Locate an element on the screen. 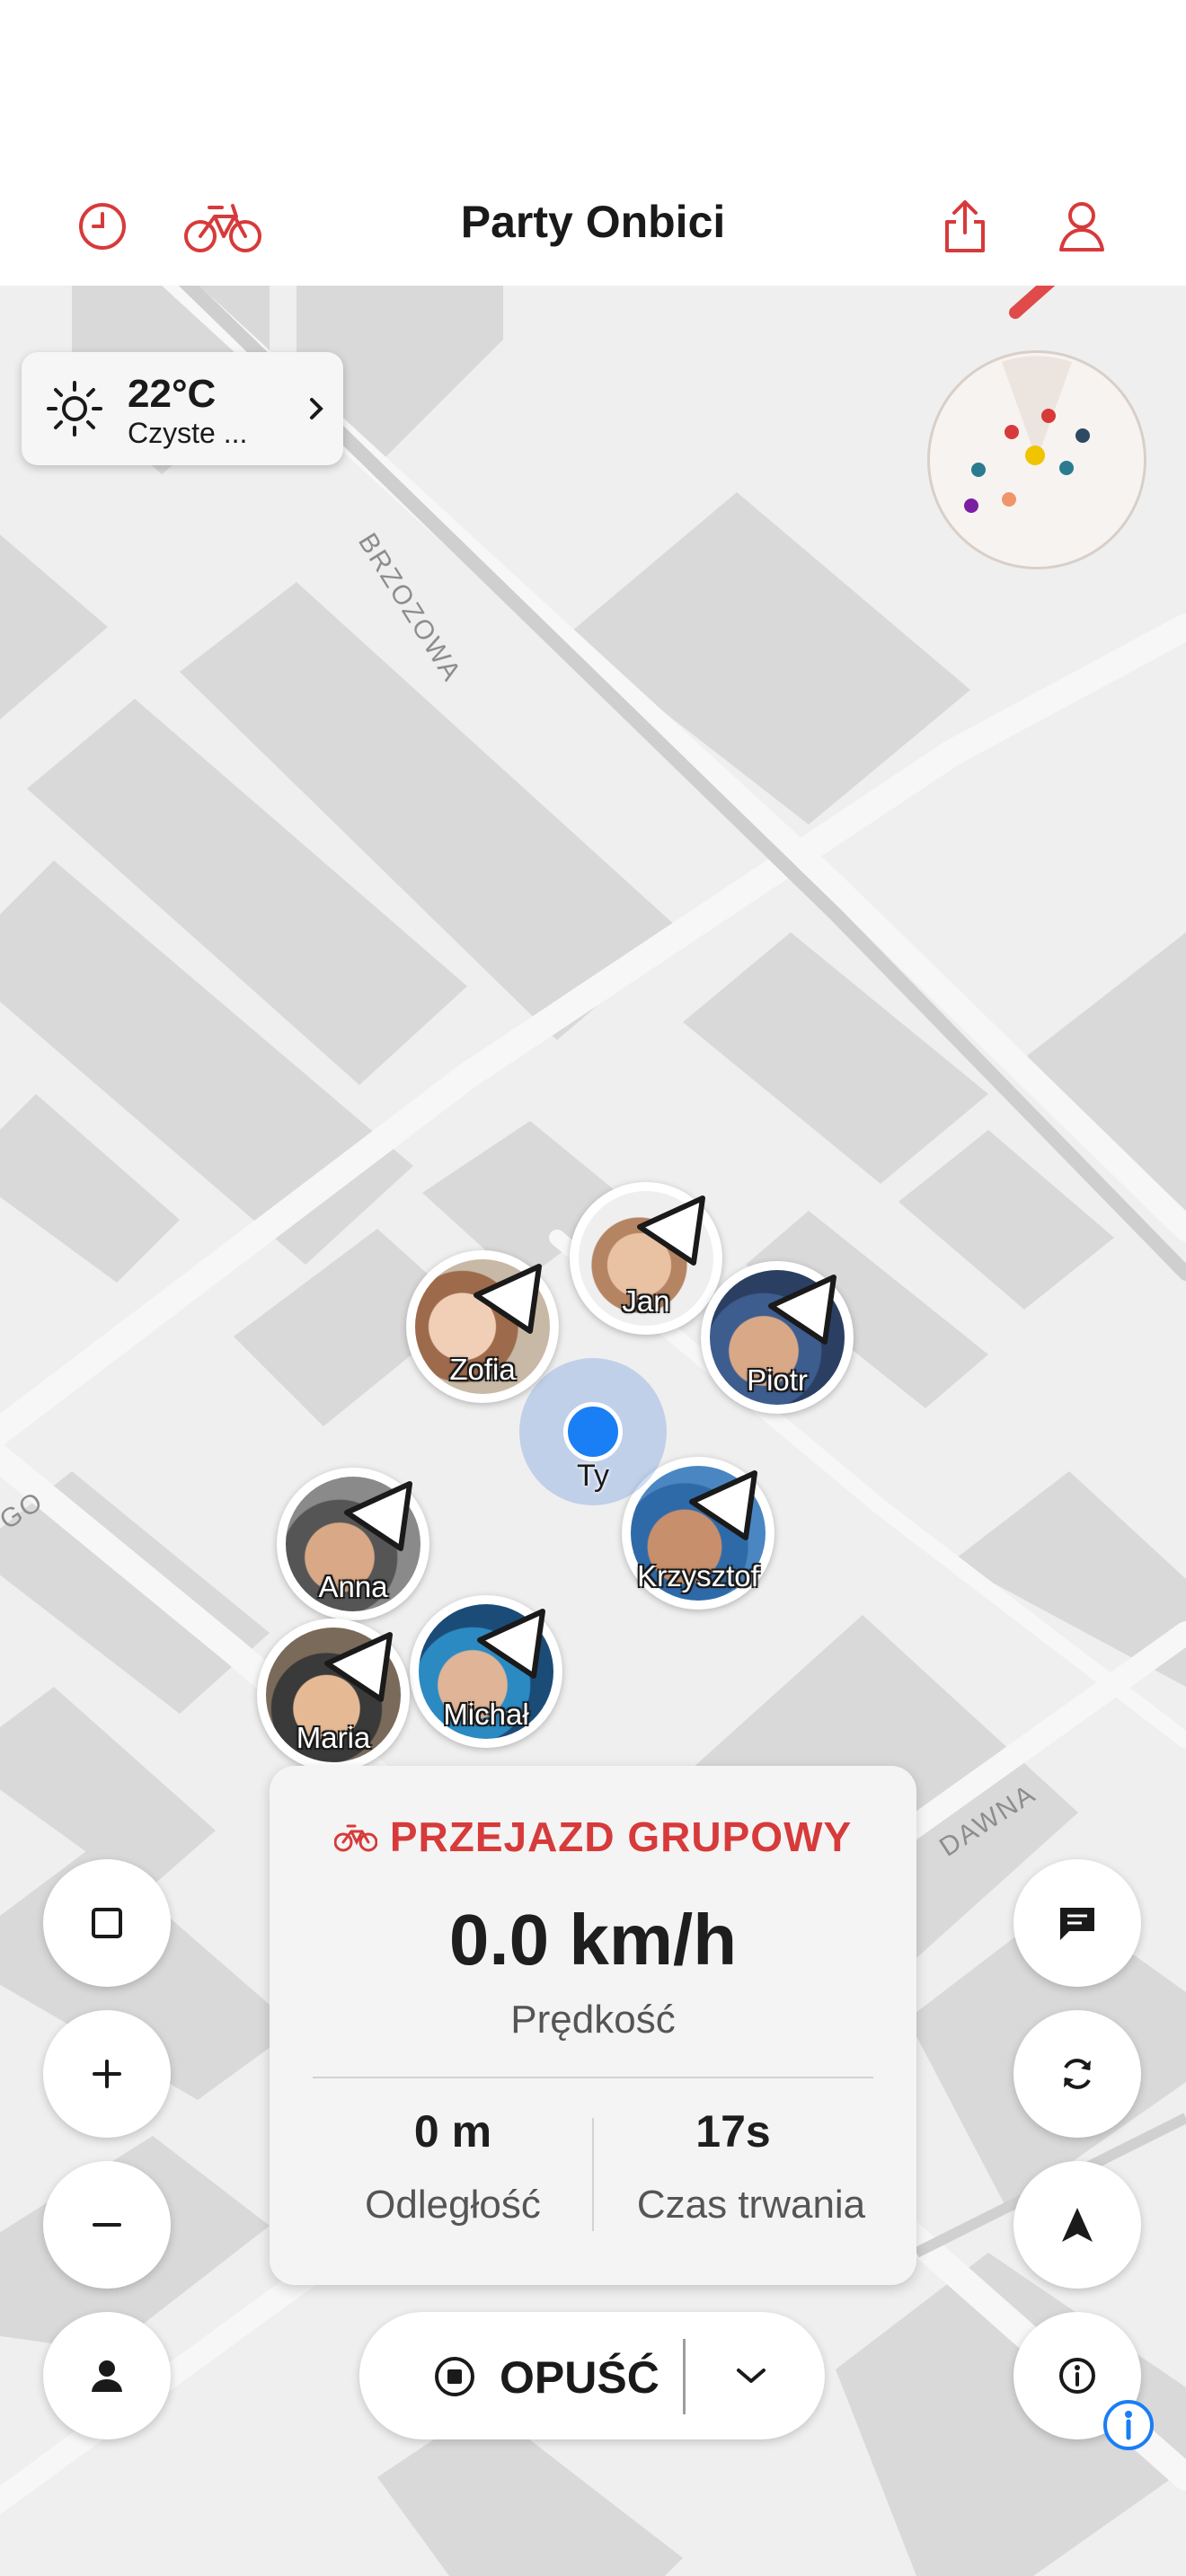 This screenshot has height=2576, width=1186. stop-icon is located at coordinates (454, 2376).